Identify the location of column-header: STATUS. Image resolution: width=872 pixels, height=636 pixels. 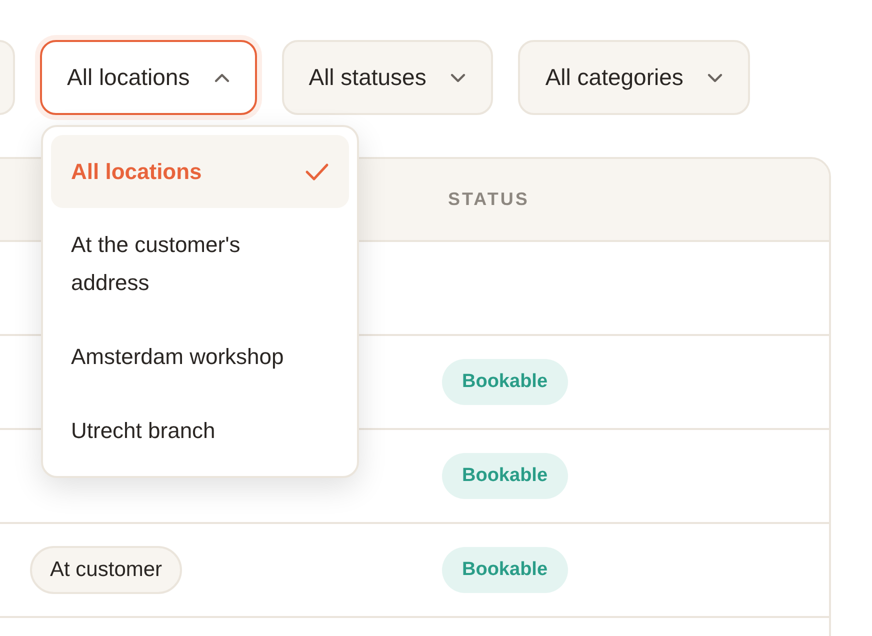
(489, 199).